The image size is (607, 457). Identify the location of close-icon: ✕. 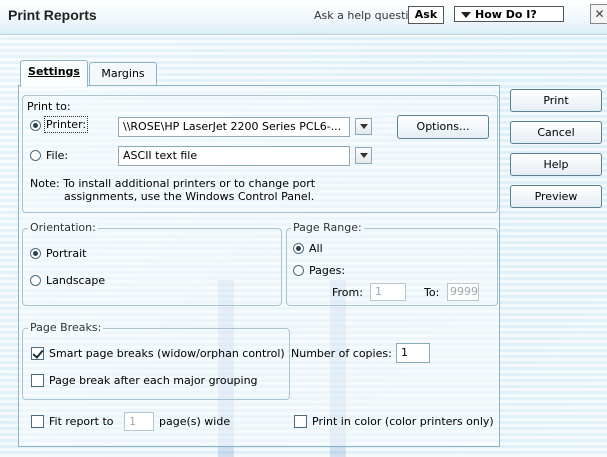
(598, 14).